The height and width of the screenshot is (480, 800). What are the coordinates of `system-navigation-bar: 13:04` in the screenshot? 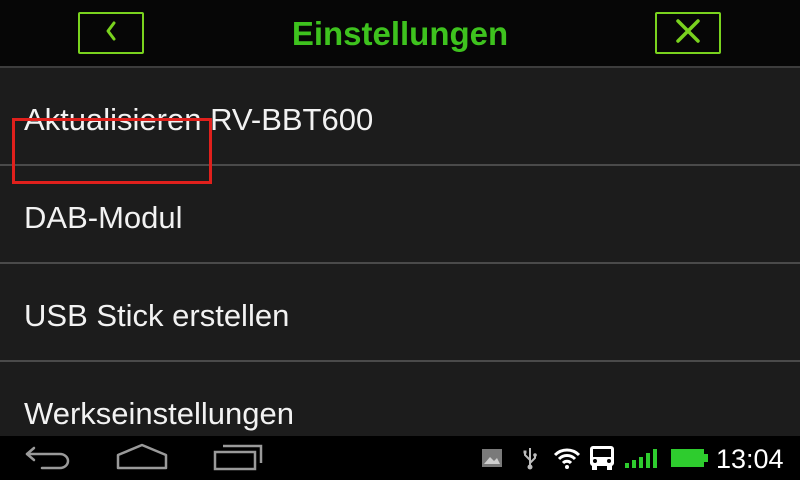 It's located at (400, 458).